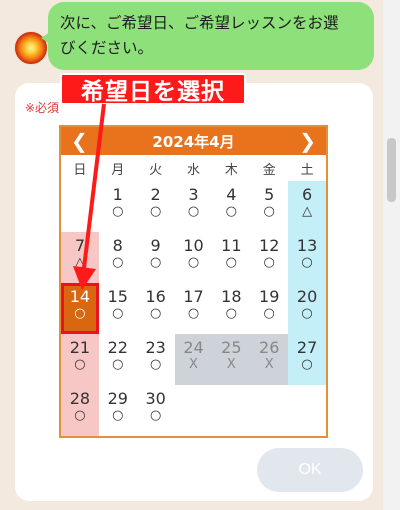 Image resolution: width=400 pixels, height=510 pixels. I want to click on calendar-day-2: 2 ○, so click(156, 206).